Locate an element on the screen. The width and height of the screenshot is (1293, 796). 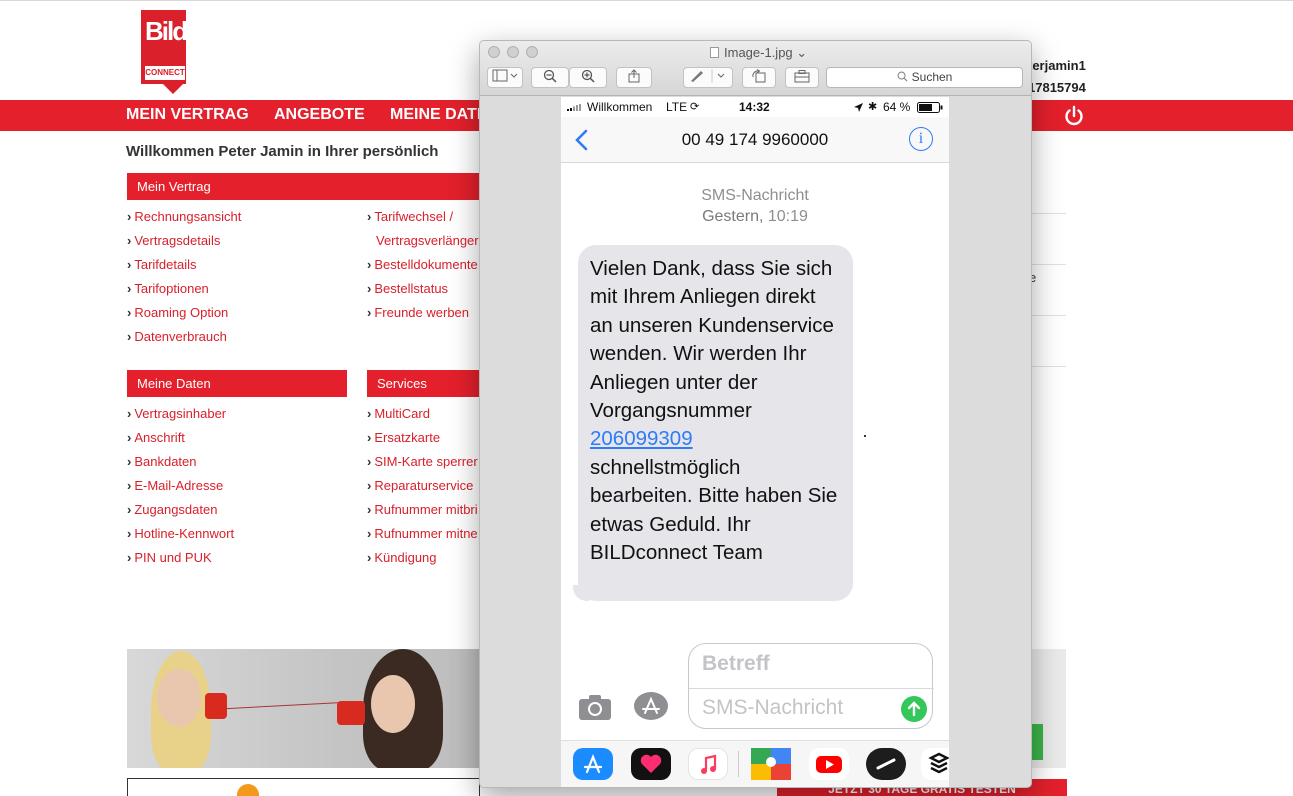
section-header-meine-daten: Meine Daten is located at coordinates (237, 383).